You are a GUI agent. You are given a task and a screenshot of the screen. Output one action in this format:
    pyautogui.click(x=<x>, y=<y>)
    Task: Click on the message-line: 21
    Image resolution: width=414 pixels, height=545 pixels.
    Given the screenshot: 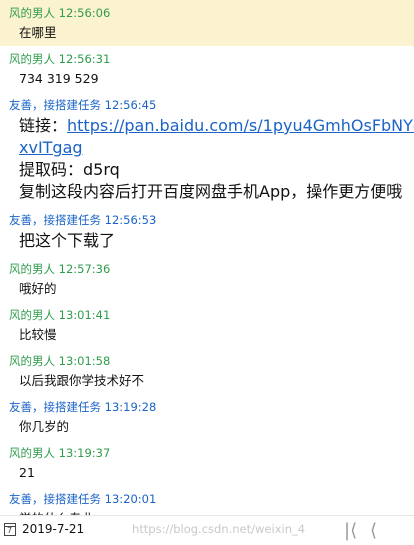 What is the action you would take?
    pyautogui.click(x=216, y=473)
    